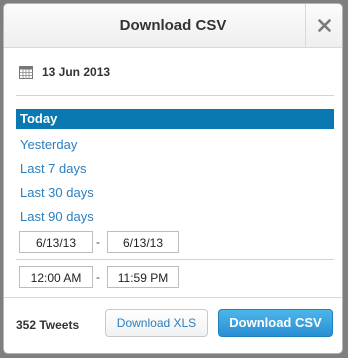 The width and height of the screenshot is (348, 358). I want to click on range-option-last-90-days: Last 90 days, so click(175, 217).